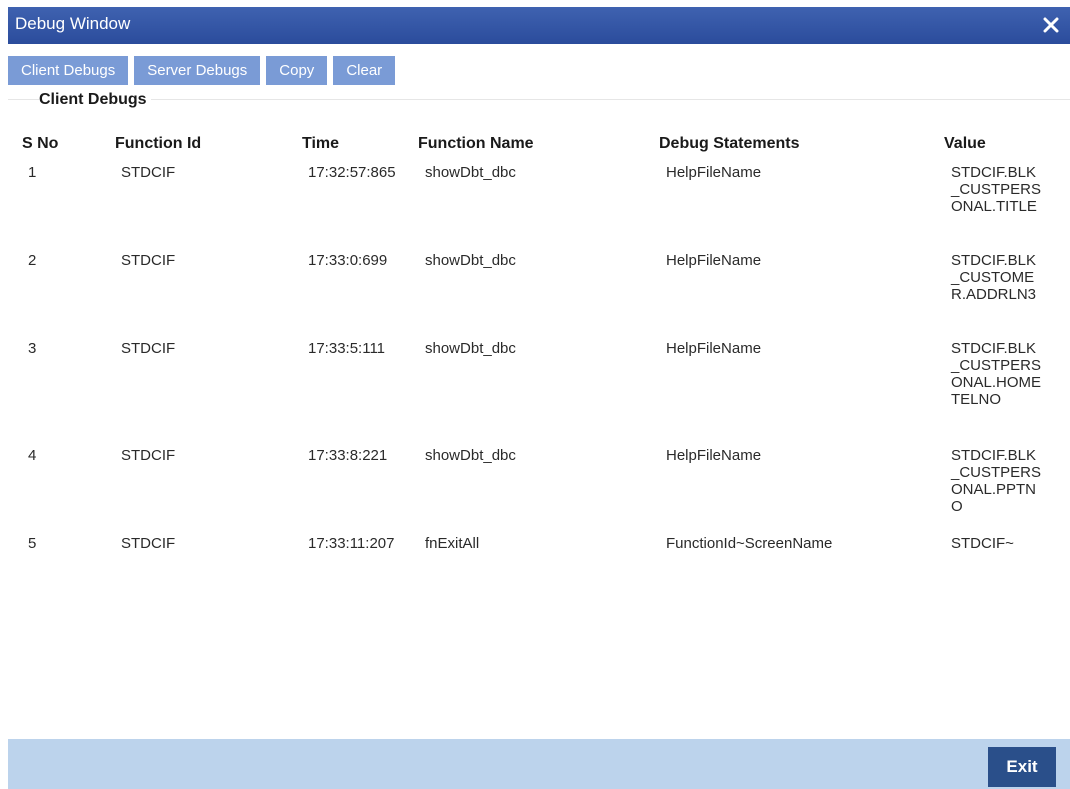  I want to click on clear-button: Clear, so click(364, 70).